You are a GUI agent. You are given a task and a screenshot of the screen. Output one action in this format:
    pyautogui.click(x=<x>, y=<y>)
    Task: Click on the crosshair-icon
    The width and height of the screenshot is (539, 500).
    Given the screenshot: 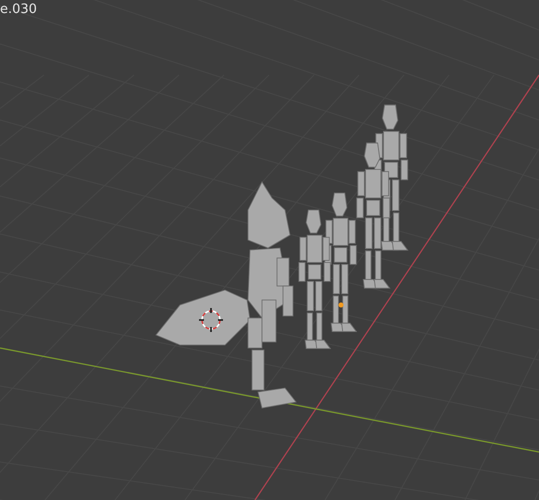 What is the action you would take?
    pyautogui.click(x=211, y=320)
    